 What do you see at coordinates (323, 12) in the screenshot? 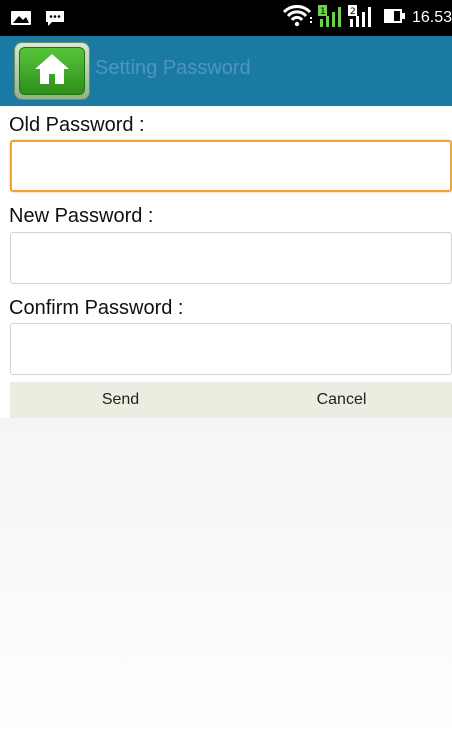
I see `svg-text: 1` at bounding box center [323, 12].